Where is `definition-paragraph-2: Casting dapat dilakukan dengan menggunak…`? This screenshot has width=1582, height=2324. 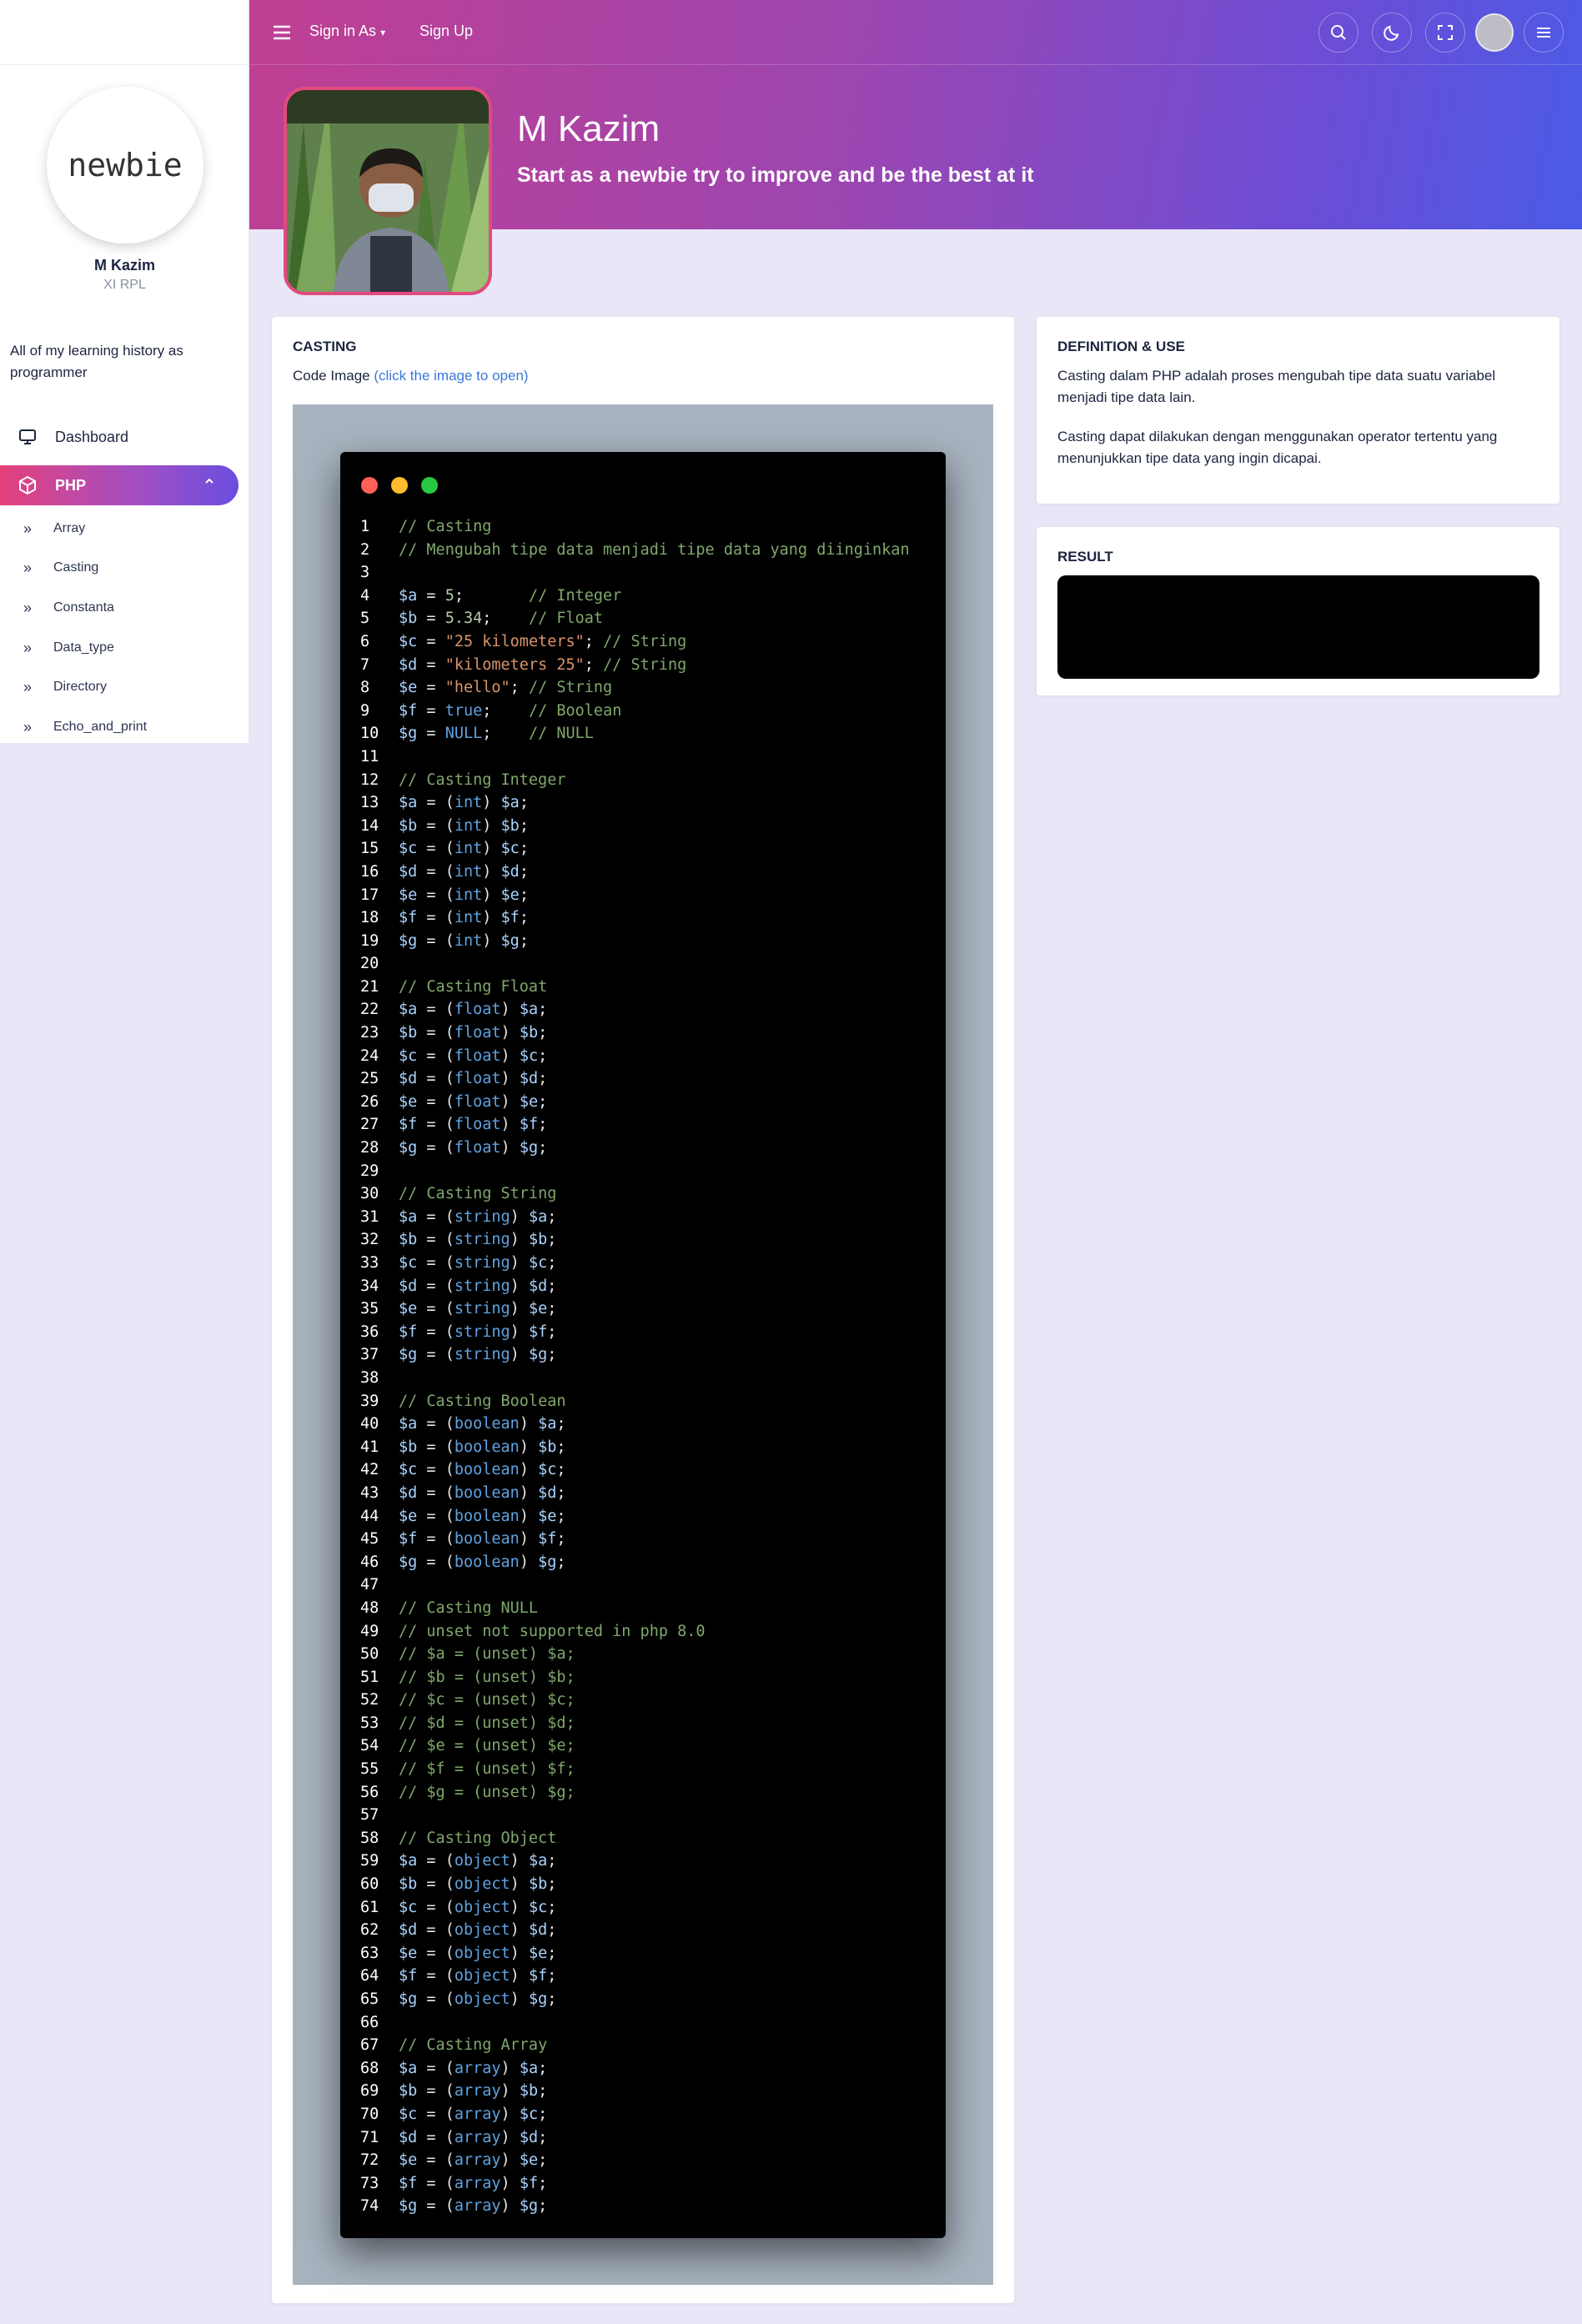 definition-paragraph-2: Casting dapat dilakukan dengan menggunak… is located at coordinates (1277, 448).